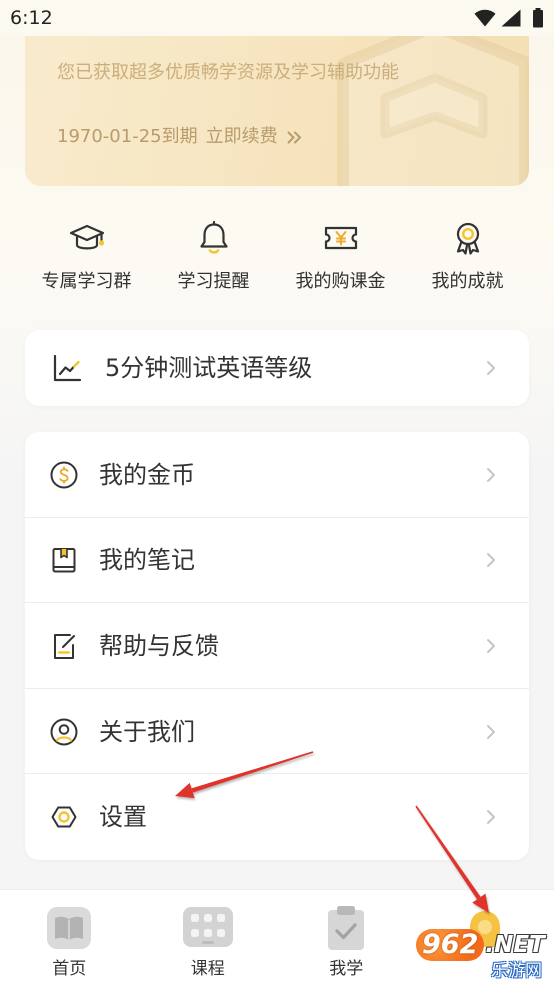  Describe the element at coordinates (467, 258) in the screenshot. I see `quick-action-achievements: 我的成就` at that location.